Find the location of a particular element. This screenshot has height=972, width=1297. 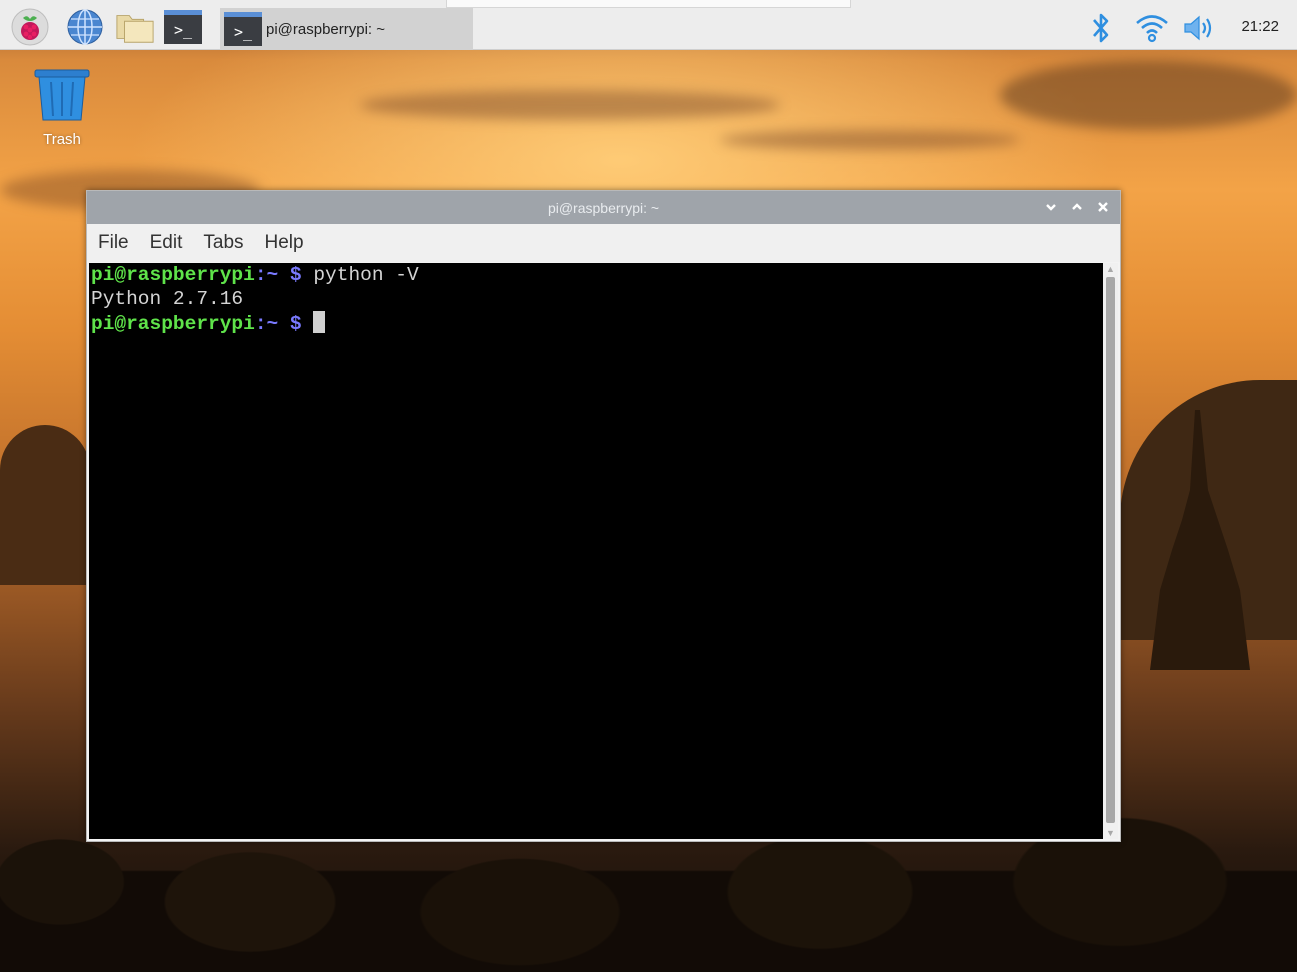

trash-icon is located at coordinates (62, 95).